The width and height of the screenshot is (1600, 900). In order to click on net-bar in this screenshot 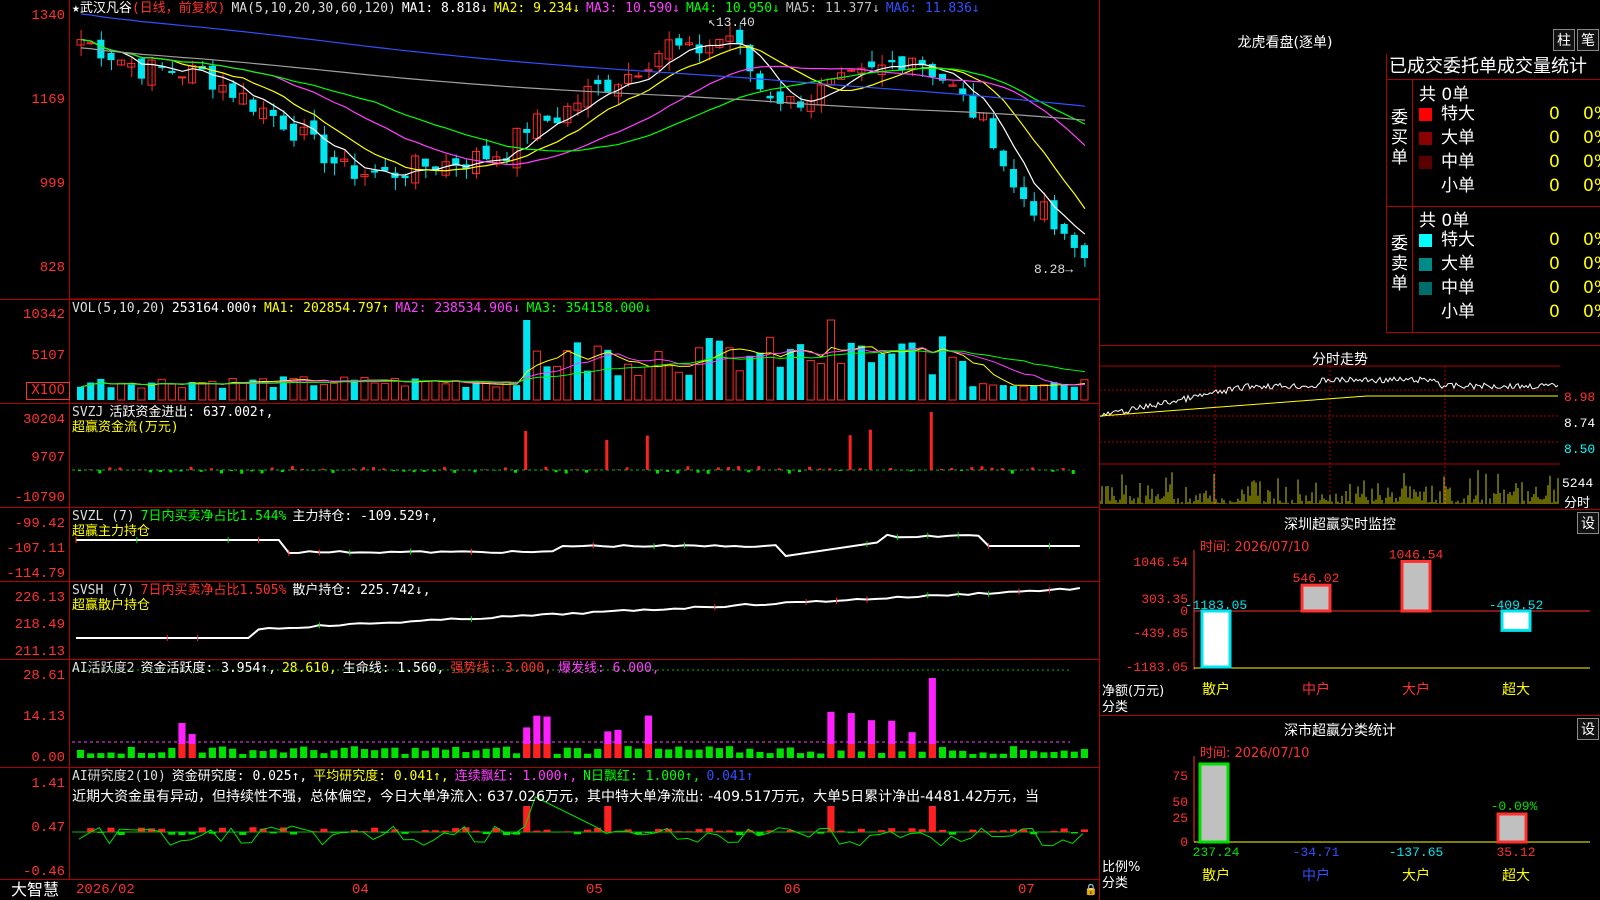, I will do `click(1516, 620)`.